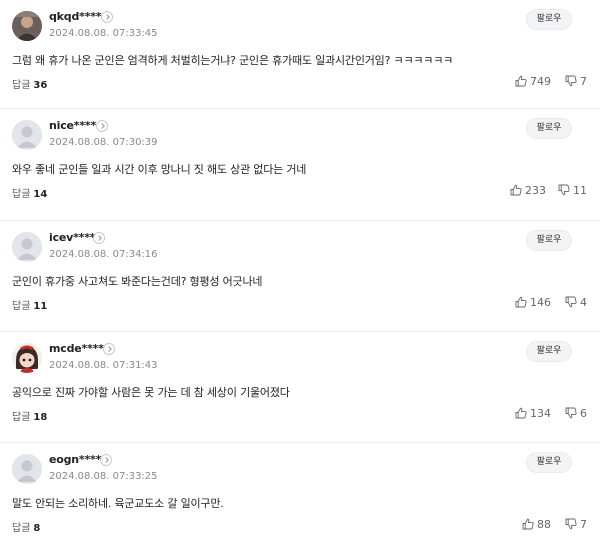 The height and width of the screenshot is (547, 600). Describe the element at coordinates (40, 194) in the screenshot. I see `reply-count: 14` at that location.